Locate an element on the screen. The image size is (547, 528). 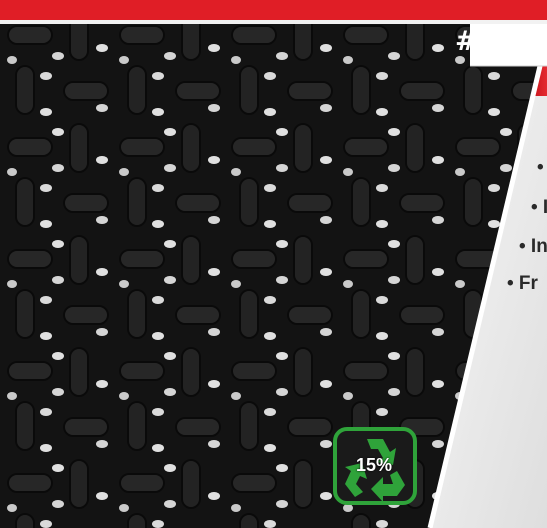
feature-bullet-2: • I is located at coordinates (539, 207).